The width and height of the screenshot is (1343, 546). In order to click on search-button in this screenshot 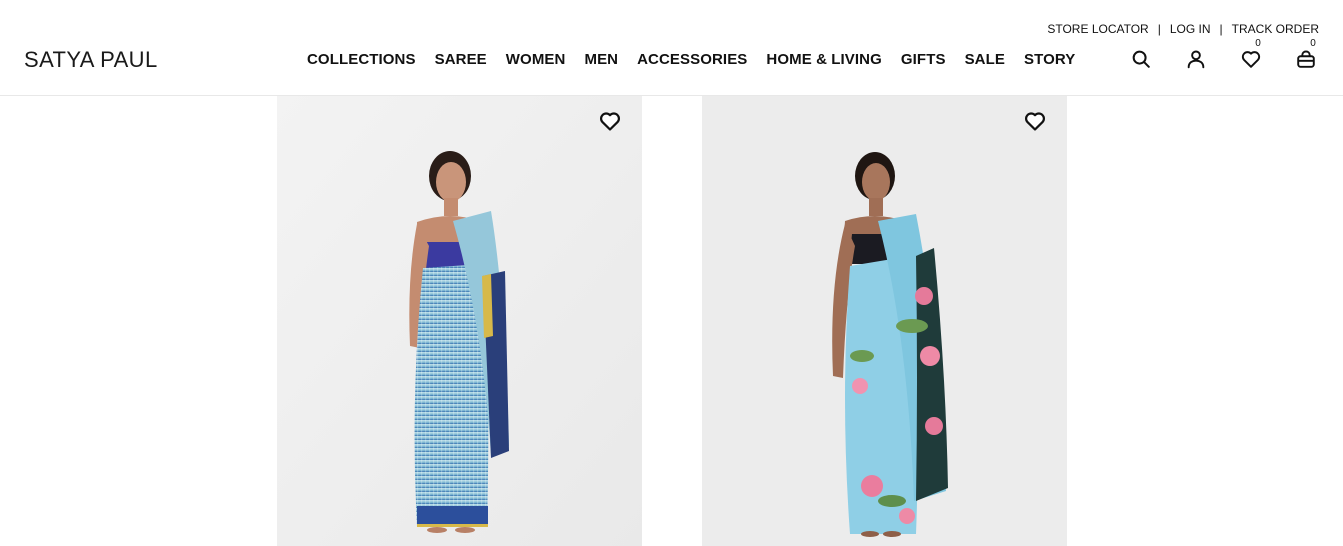, I will do `click(1141, 59)`.